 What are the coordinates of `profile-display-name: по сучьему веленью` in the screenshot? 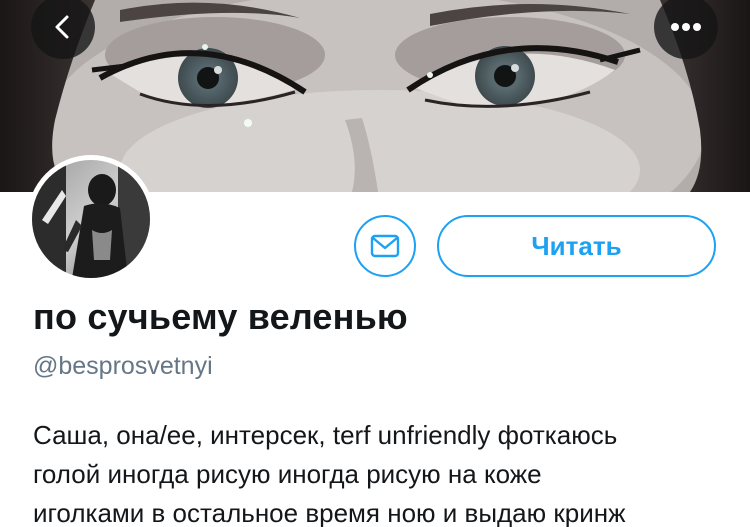 It's located at (220, 316).